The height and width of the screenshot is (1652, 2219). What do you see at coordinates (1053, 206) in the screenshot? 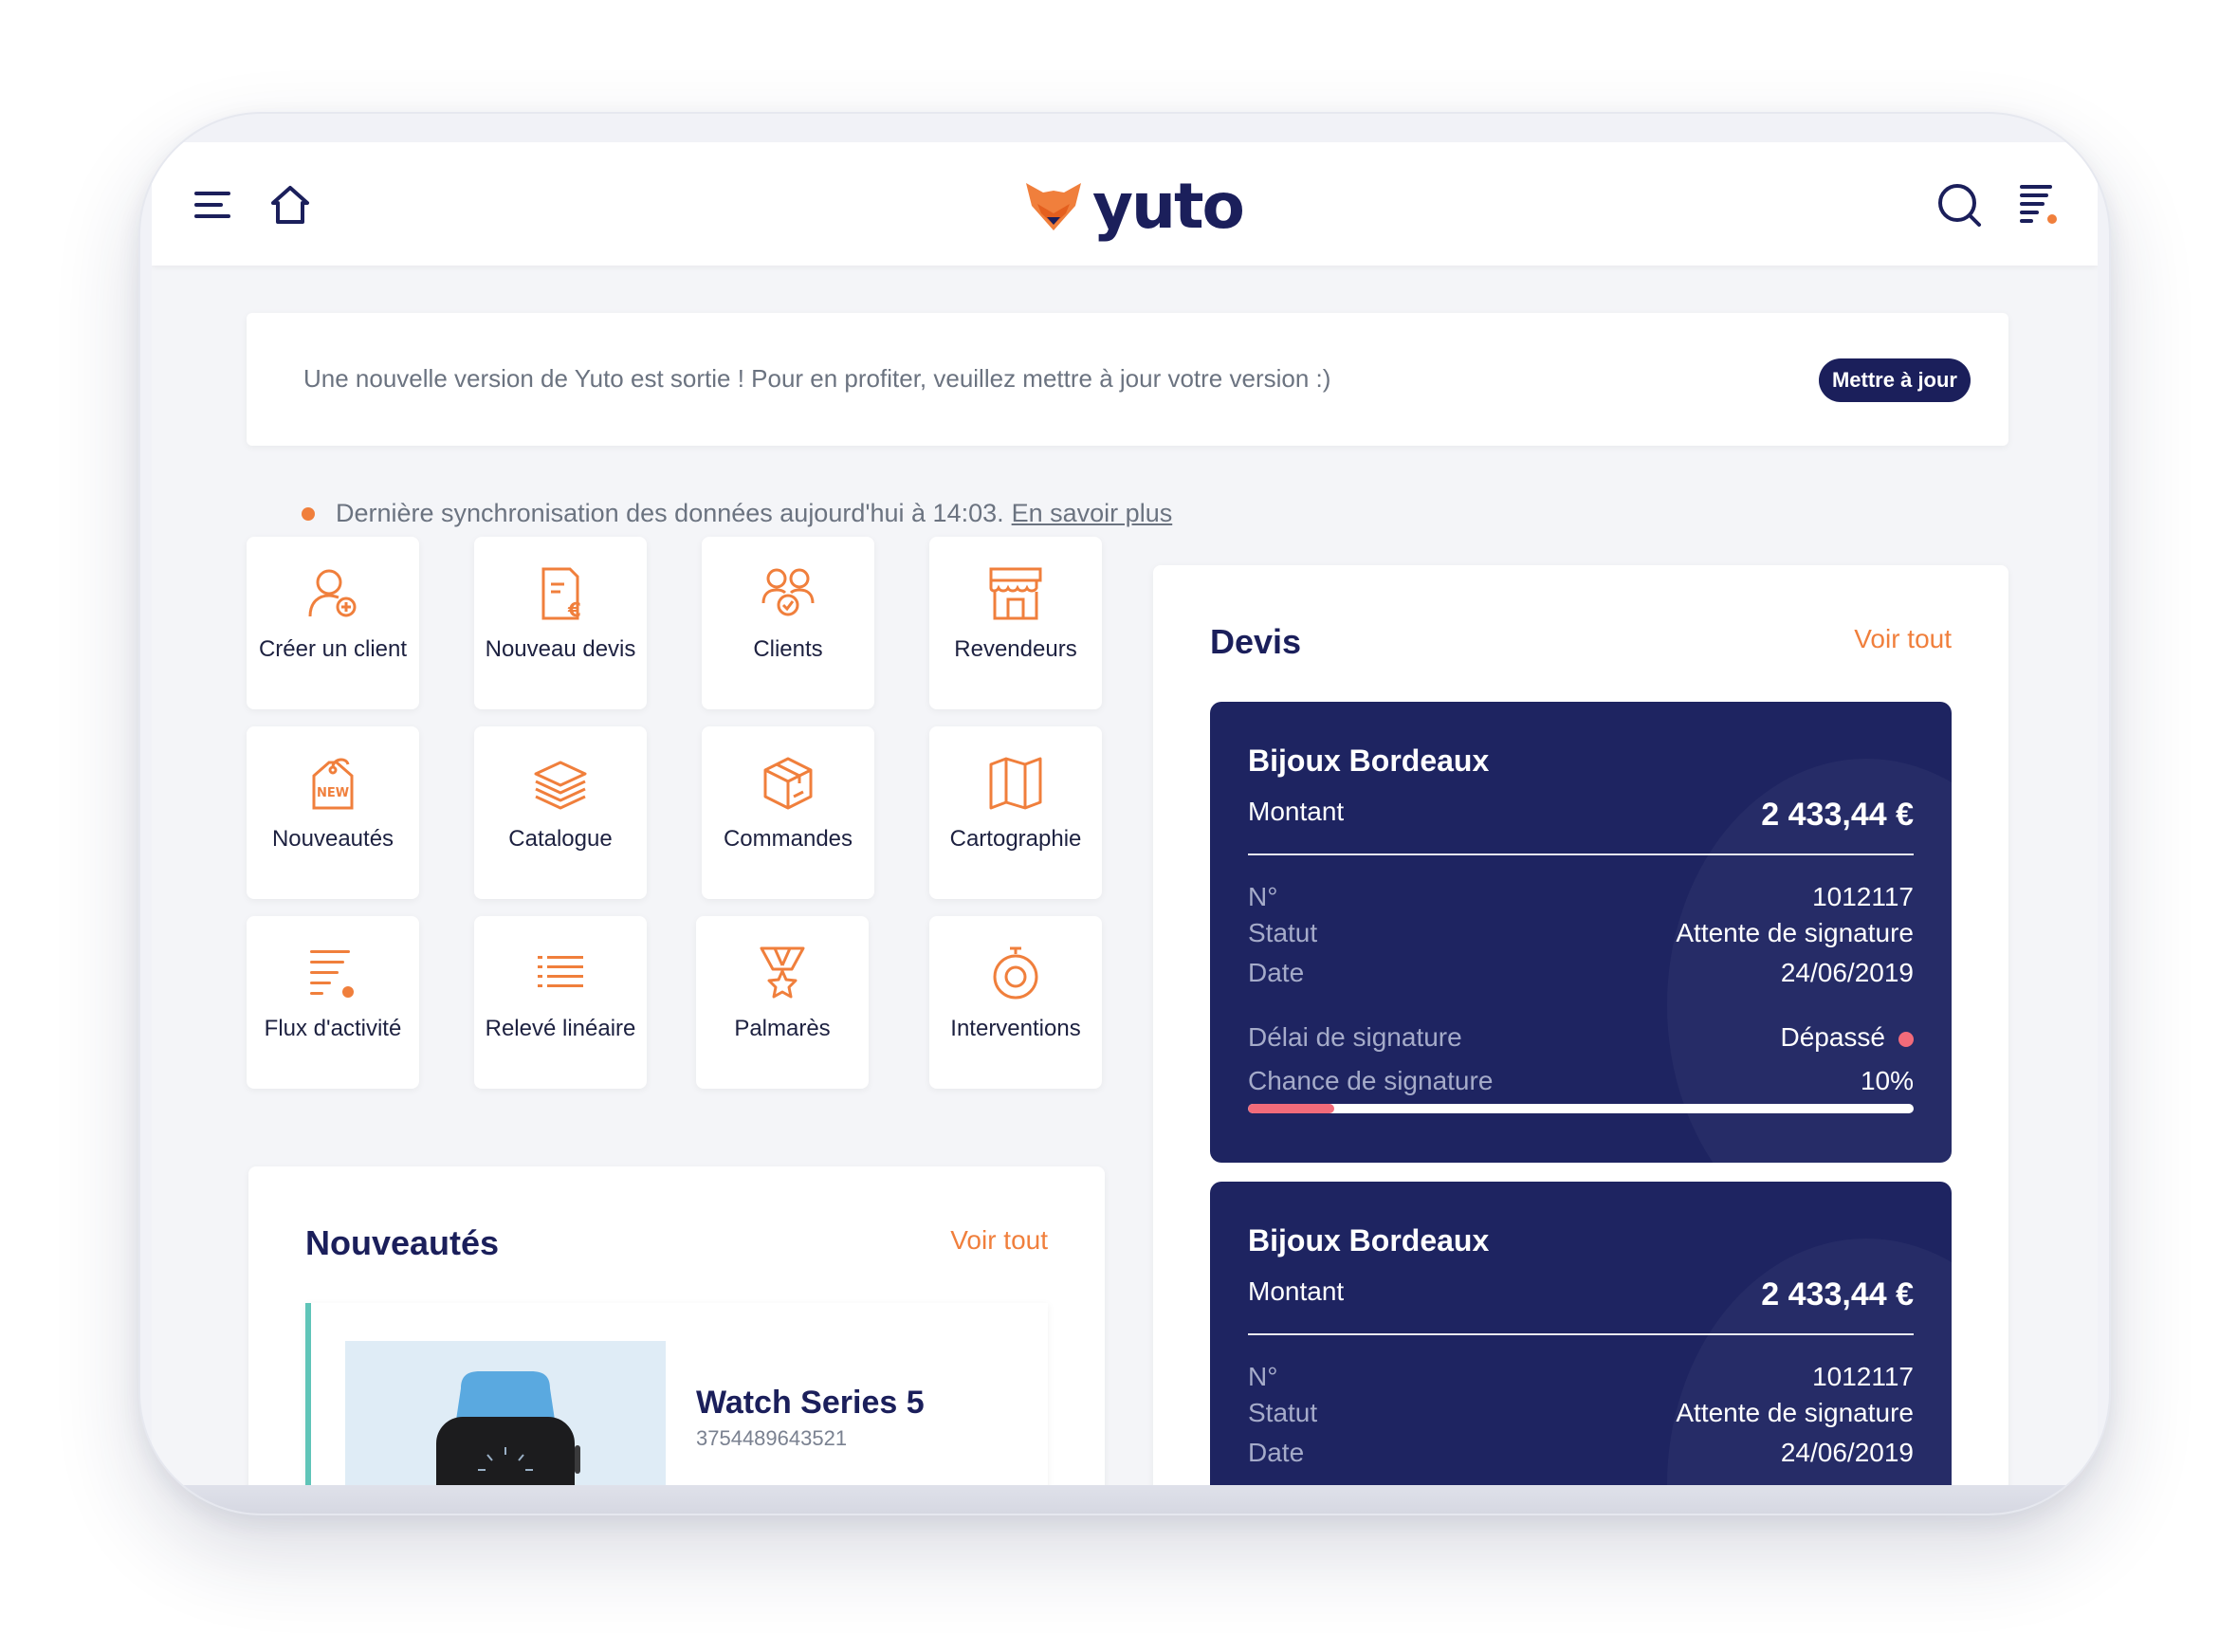
I see `fox-logo-icon` at bounding box center [1053, 206].